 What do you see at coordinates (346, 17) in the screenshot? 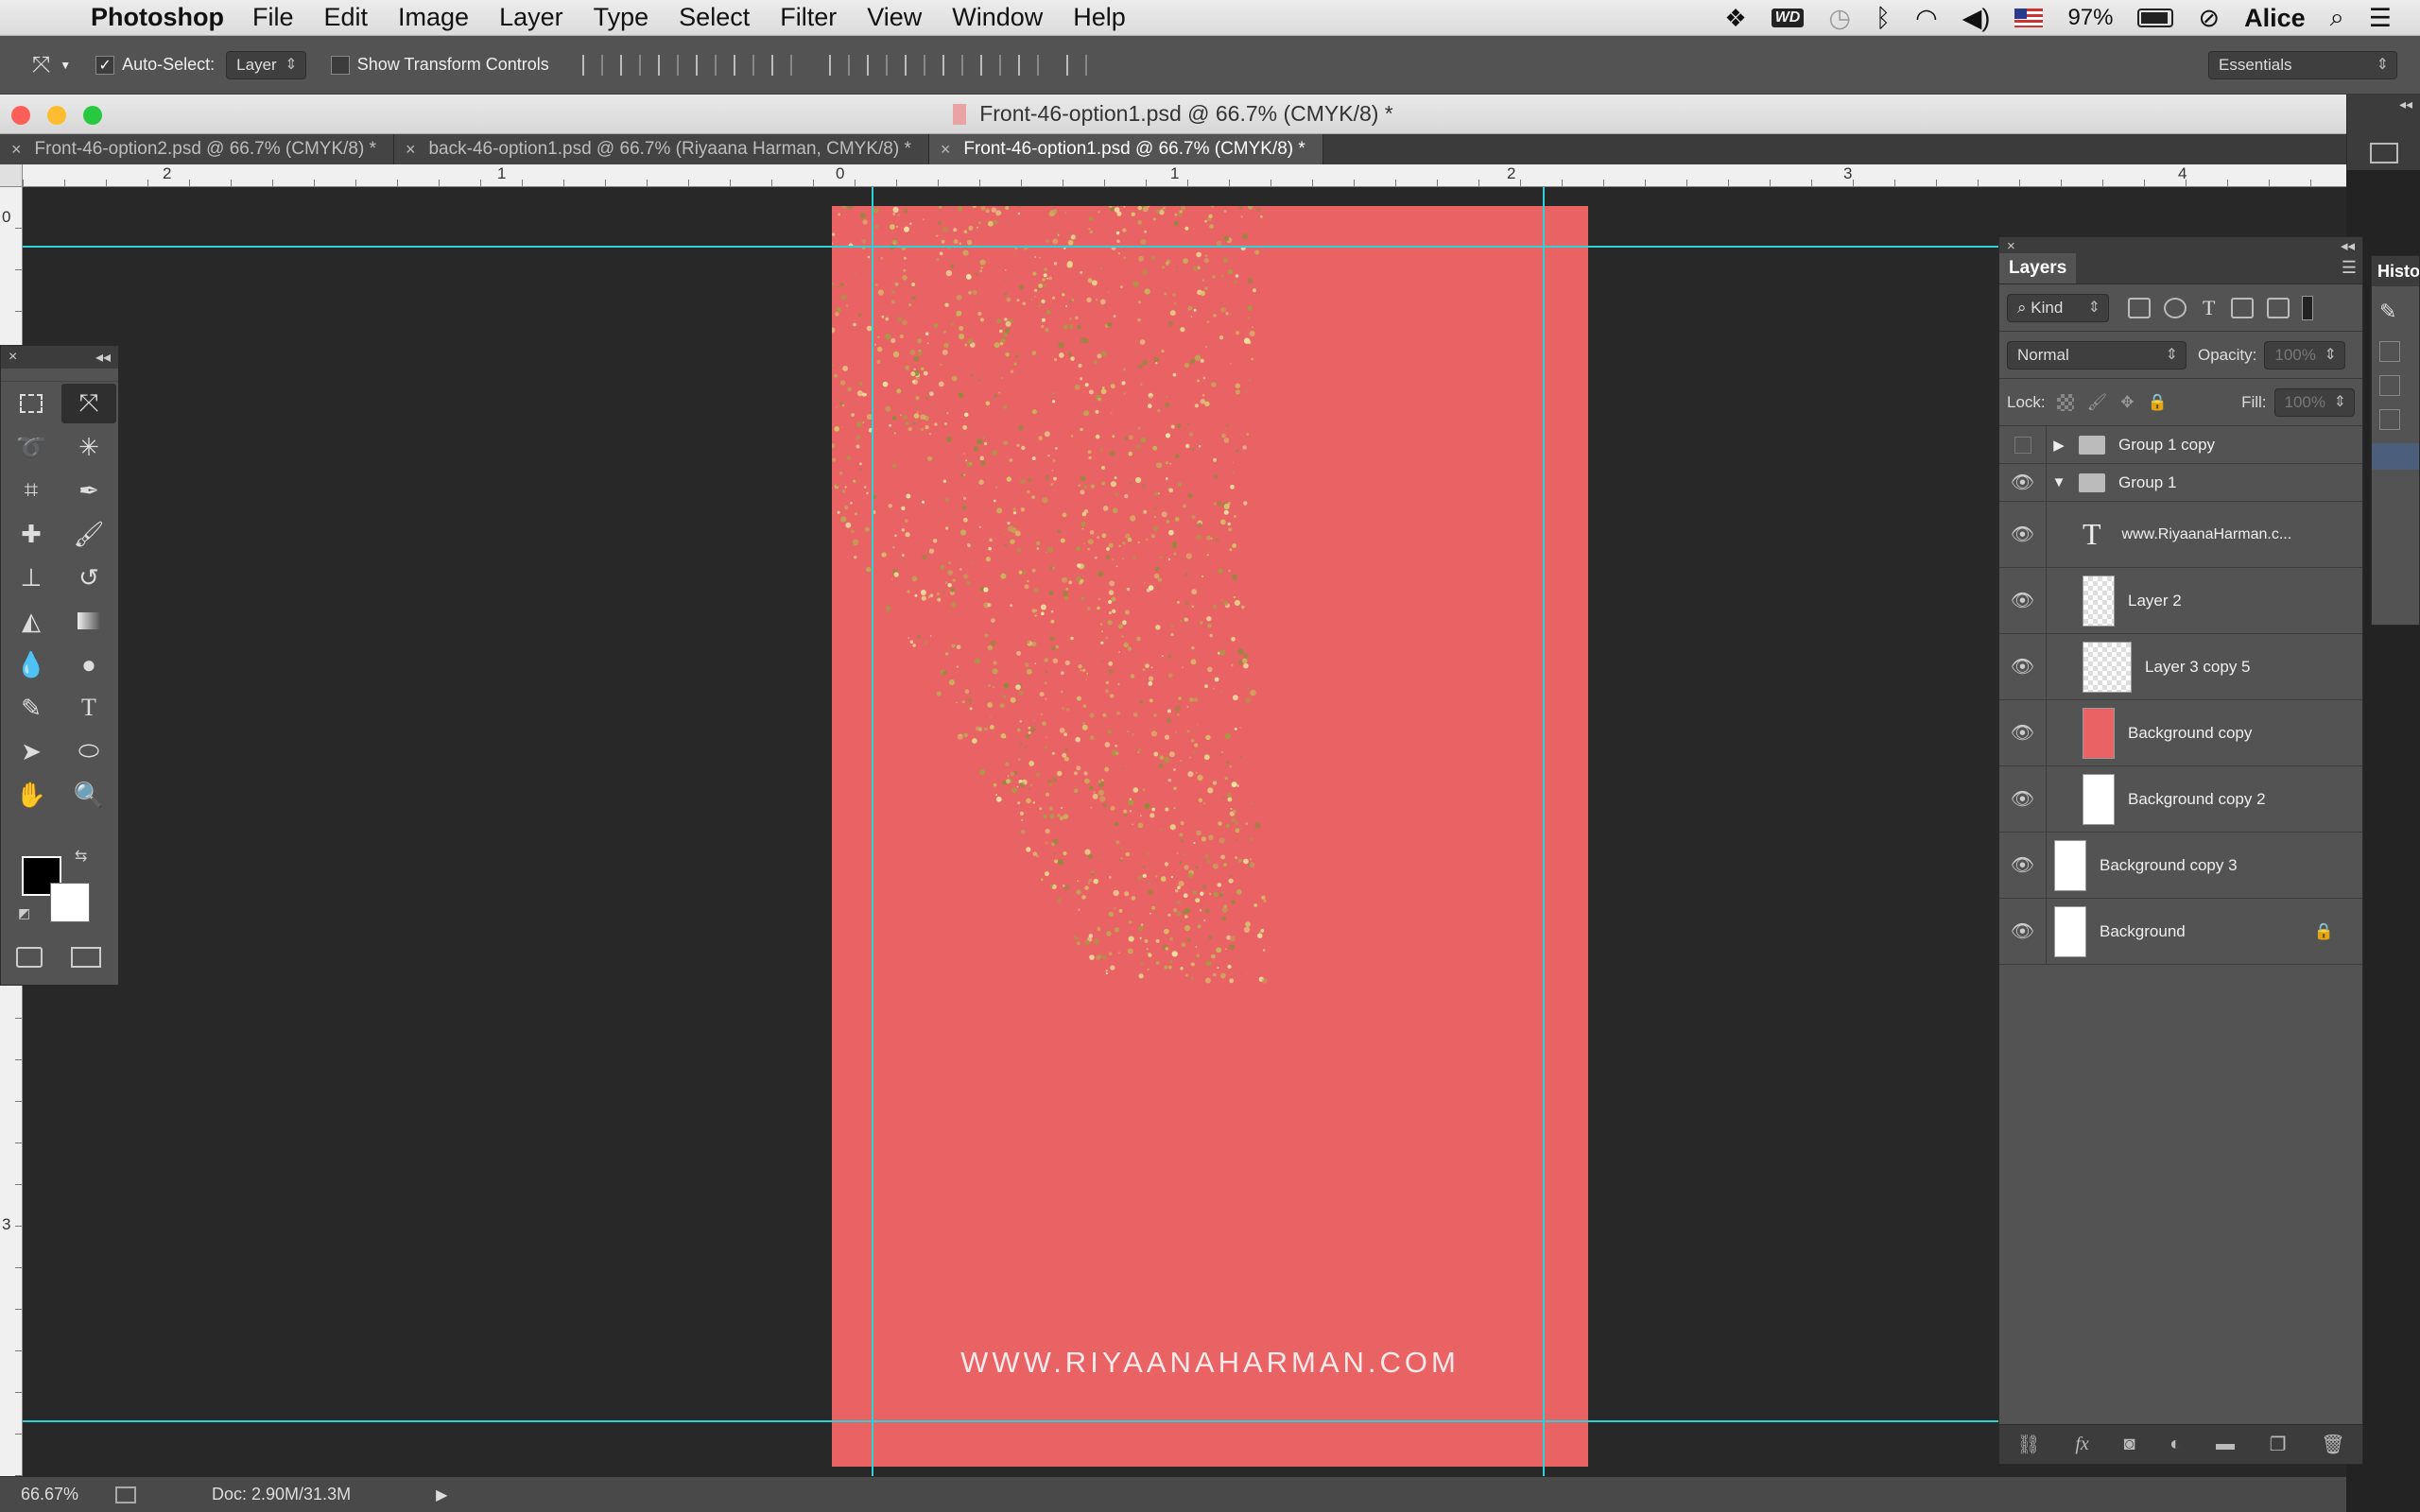
I see `menu-edit: Edit` at bounding box center [346, 17].